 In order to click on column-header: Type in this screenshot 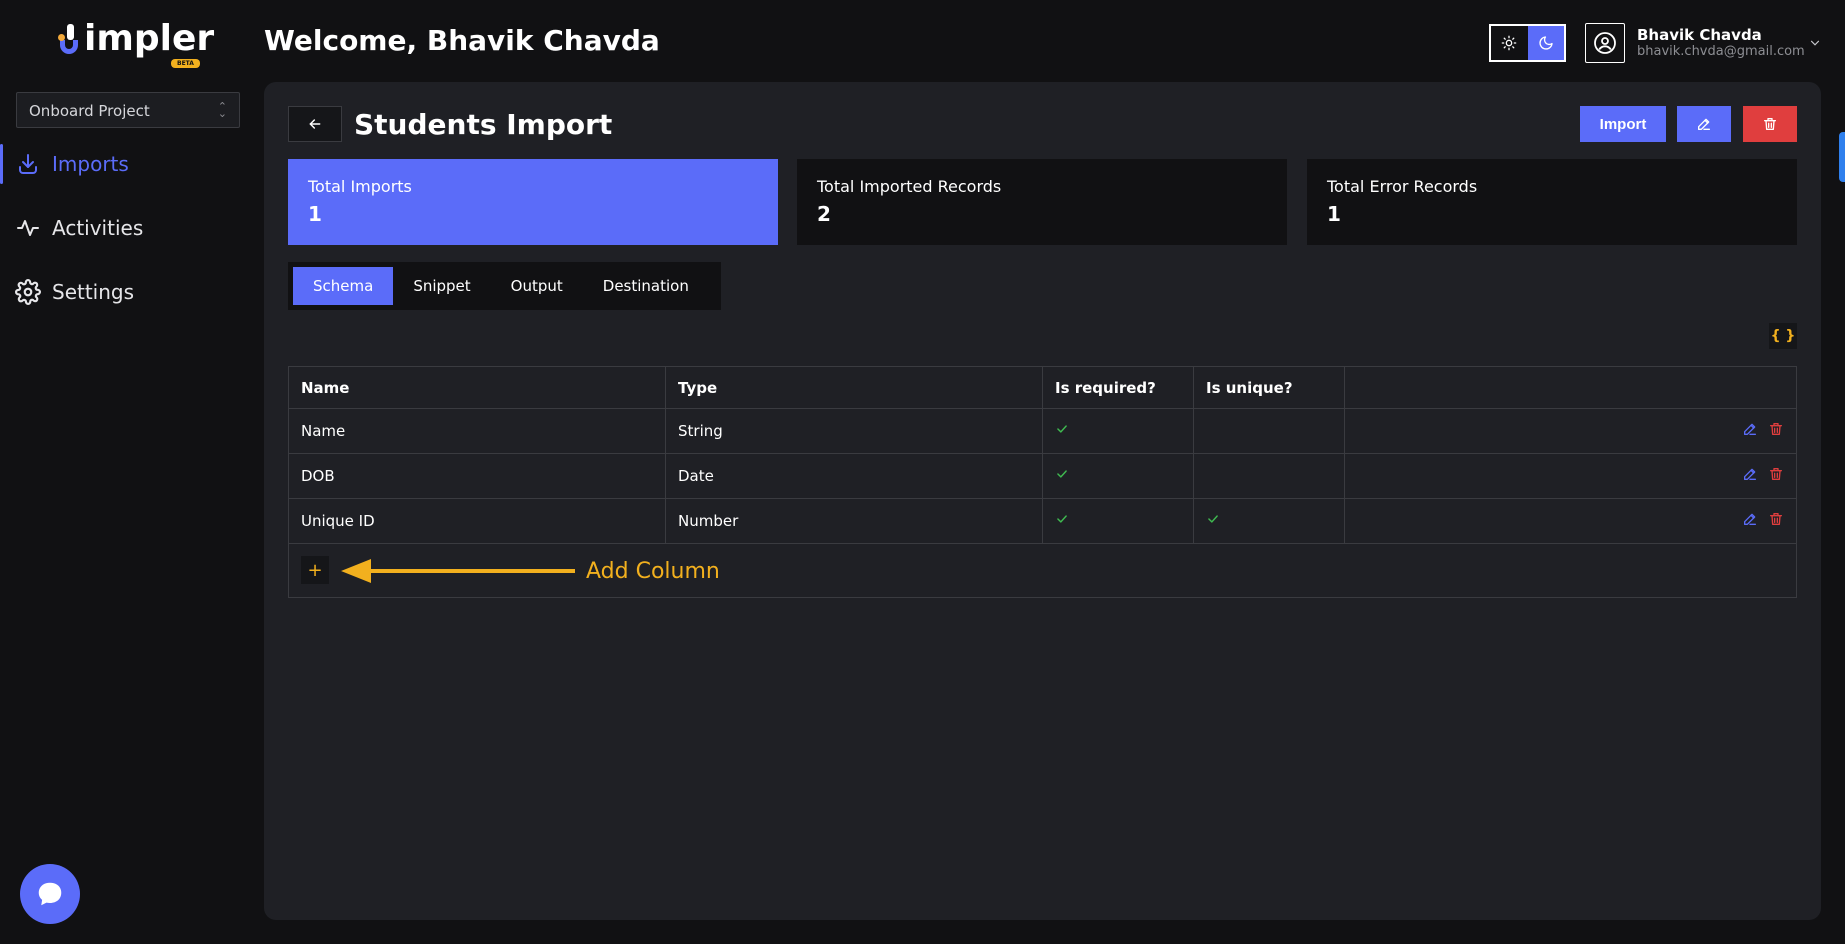, I will do `click(854, 387)`.